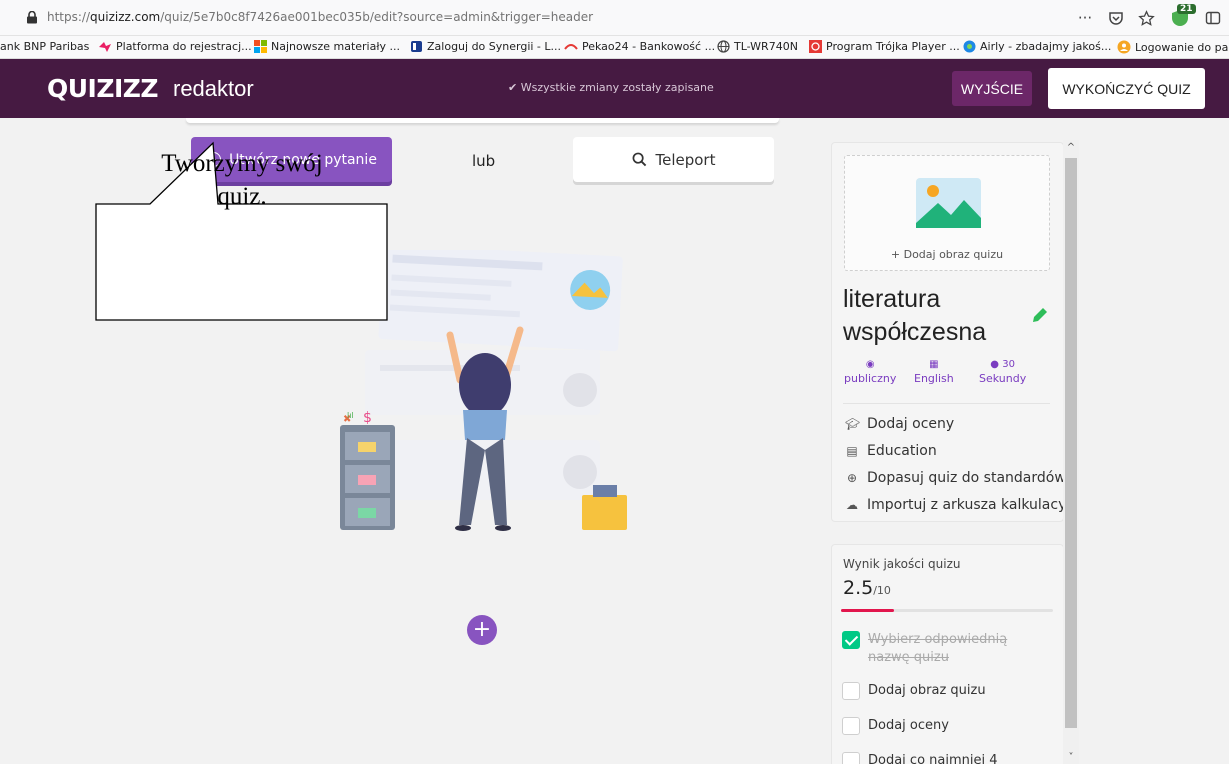 The width and height of the screenshot is (1229, 764). I want to click on action-add-grades: 🎓︎ Dodaj oceny, so click(899, 424).